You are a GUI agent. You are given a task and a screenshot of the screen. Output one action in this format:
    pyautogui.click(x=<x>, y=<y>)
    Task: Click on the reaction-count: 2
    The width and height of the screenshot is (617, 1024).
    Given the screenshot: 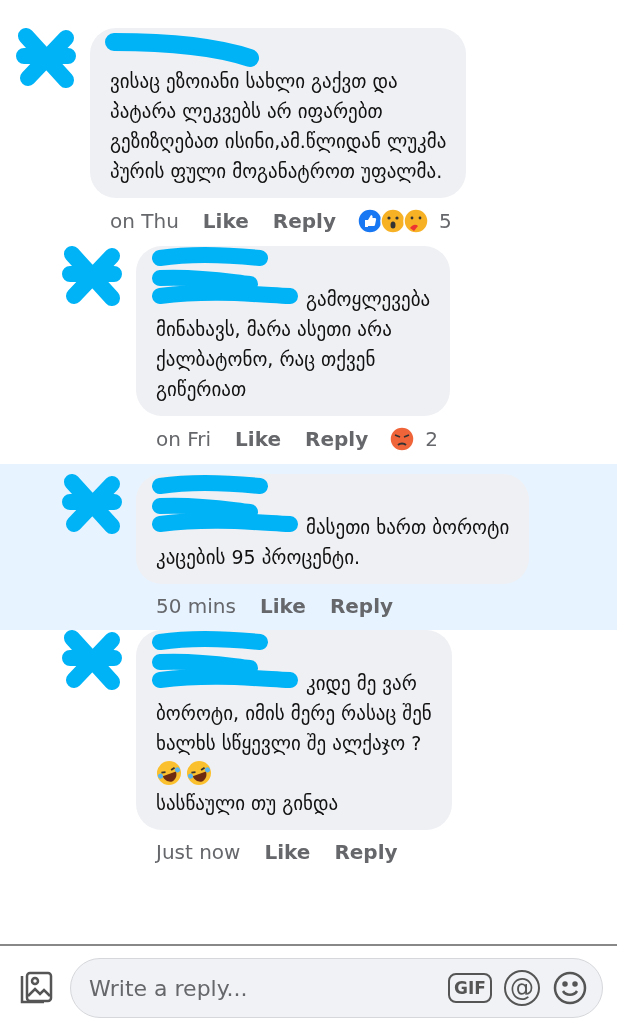 What is the action you would take?
    pyautogui.click(x=431, y=439)
    